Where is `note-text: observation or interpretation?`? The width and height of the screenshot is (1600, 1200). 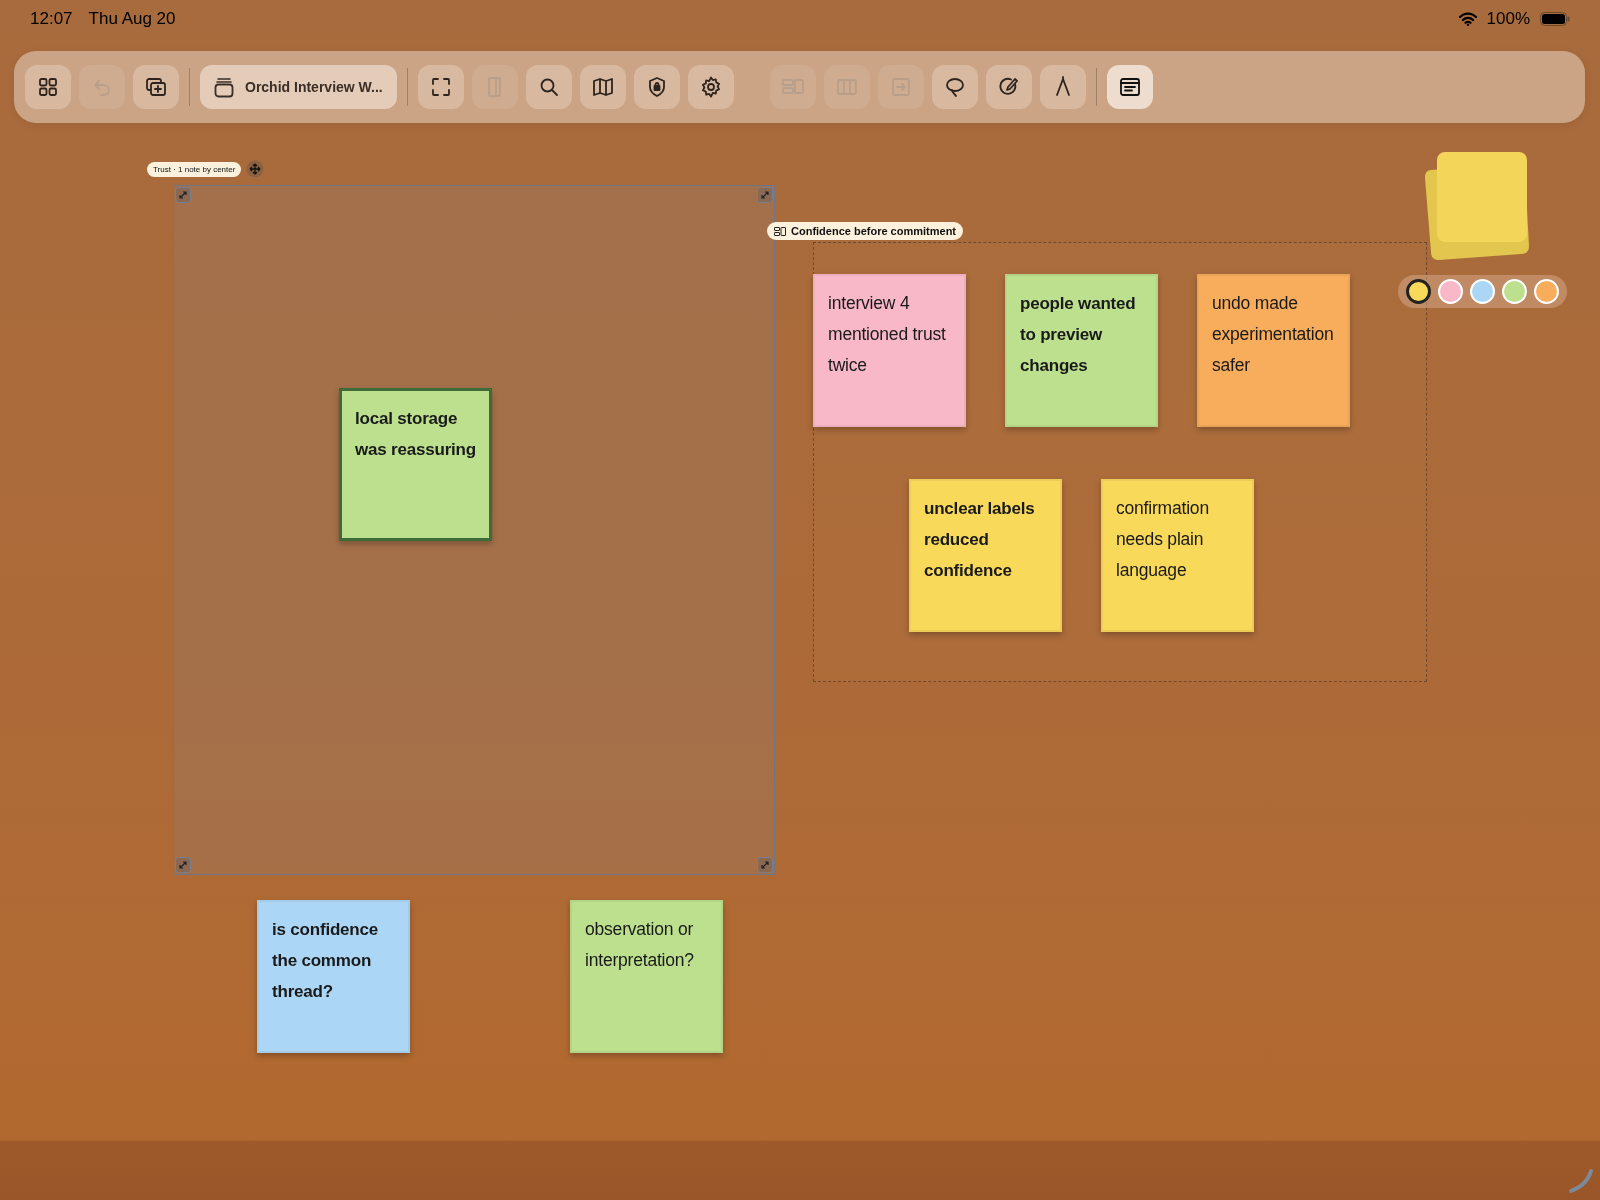 note-text: observation or interpretation? is located at coordinates (640, 945).